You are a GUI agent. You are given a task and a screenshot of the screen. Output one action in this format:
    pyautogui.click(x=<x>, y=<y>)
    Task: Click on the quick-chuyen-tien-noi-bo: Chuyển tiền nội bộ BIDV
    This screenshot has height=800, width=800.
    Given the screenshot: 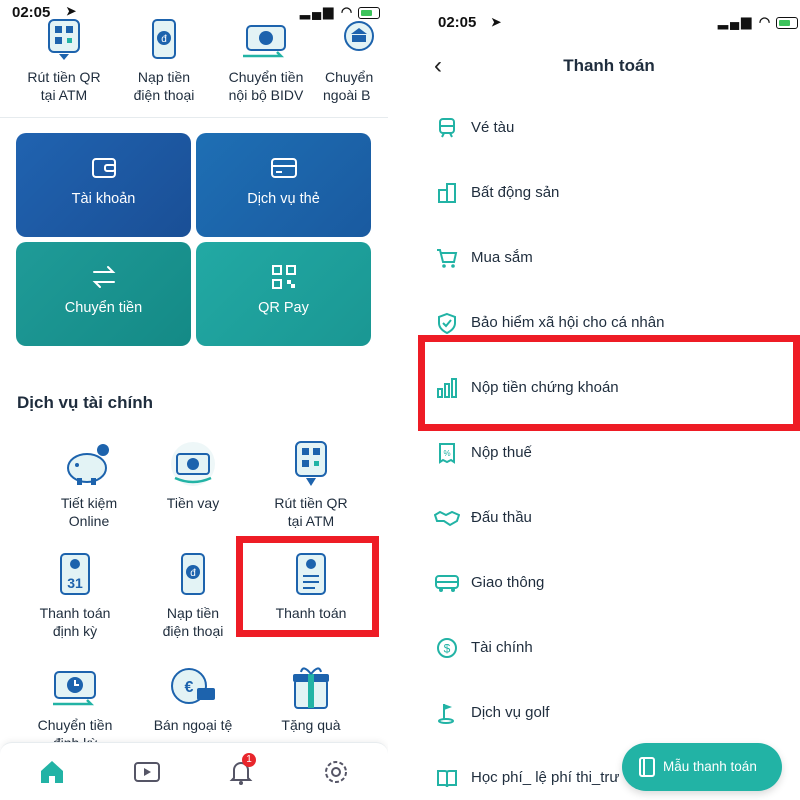 What is the action you would take?
    pyautogui.click(x=266, y=61)
    